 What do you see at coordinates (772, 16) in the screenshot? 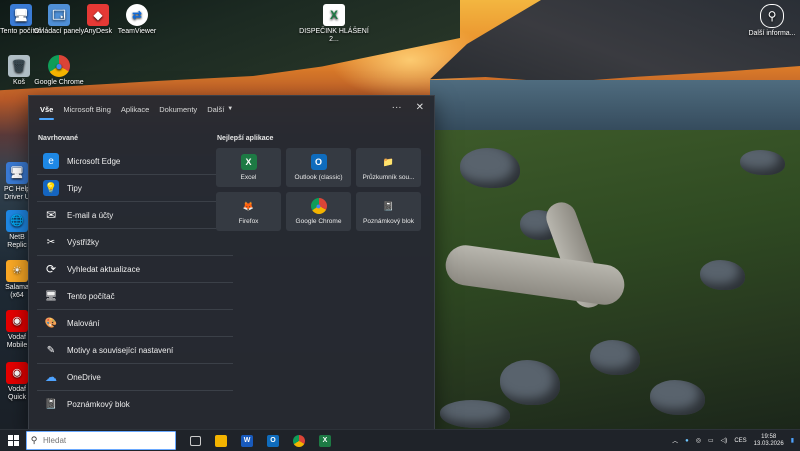
I see `info-icon: ⚲` at bounding box center [772, 16].